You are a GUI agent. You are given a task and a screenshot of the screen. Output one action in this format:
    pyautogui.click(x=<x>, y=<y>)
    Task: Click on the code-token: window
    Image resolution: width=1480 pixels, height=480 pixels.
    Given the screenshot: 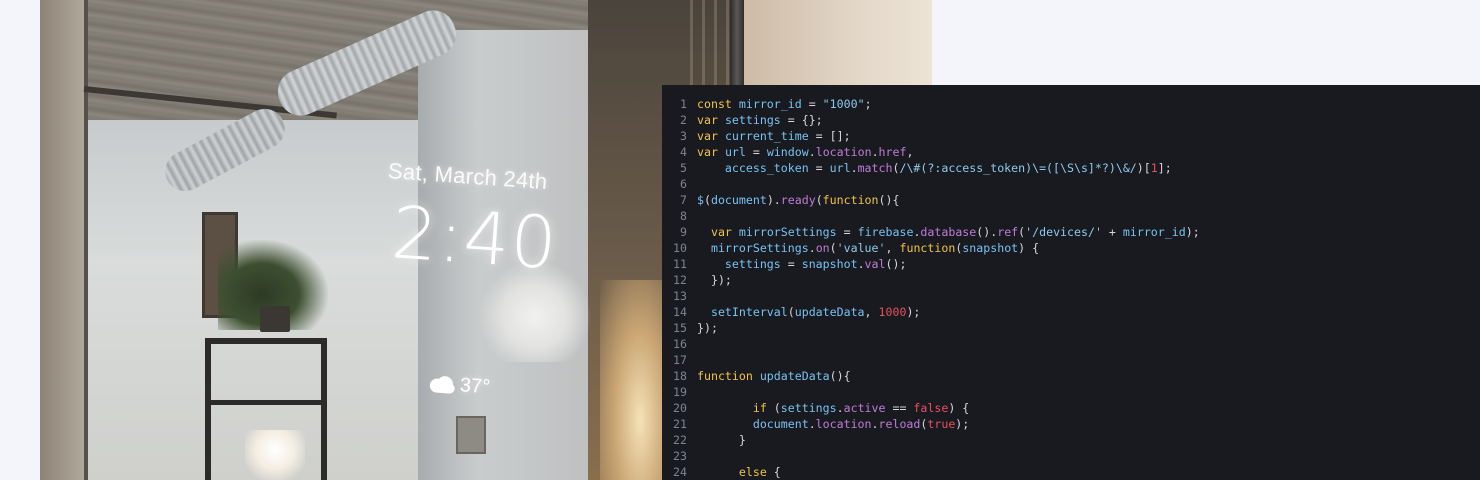 What is the action you would take?
    pyautogui.click(x=787, y=152)
    